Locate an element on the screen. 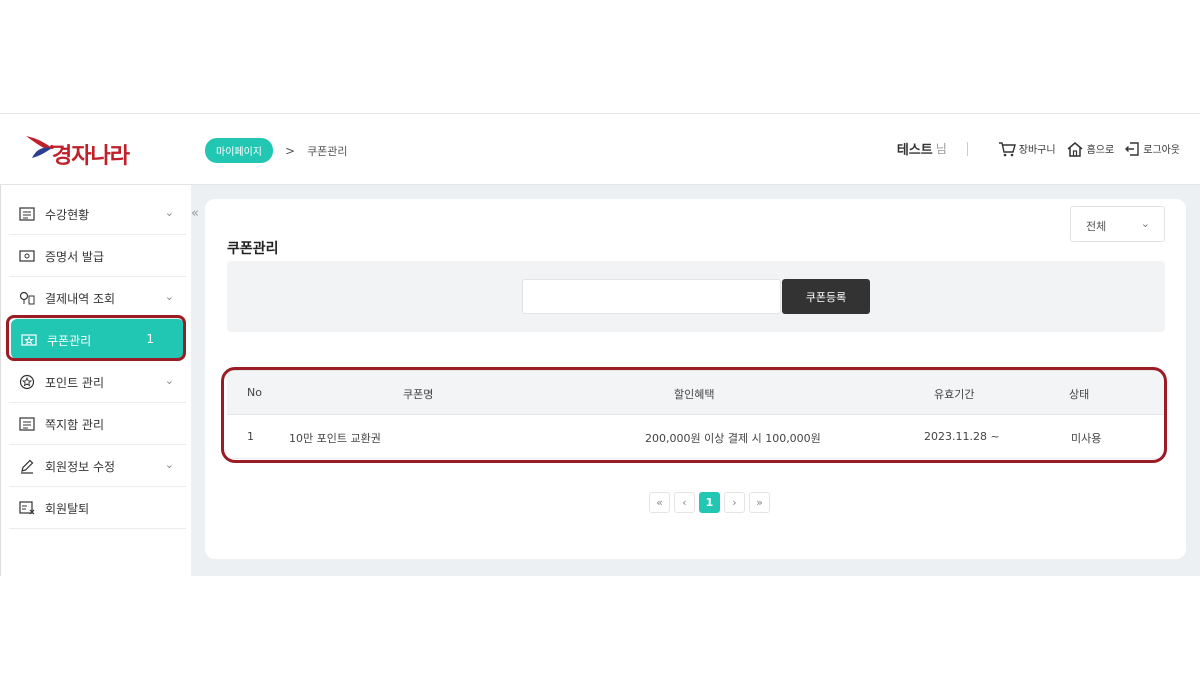 The image size is (1200, 675). sidebar-item-certificate: 증명서 발급 is located at coordinates (97, 256).